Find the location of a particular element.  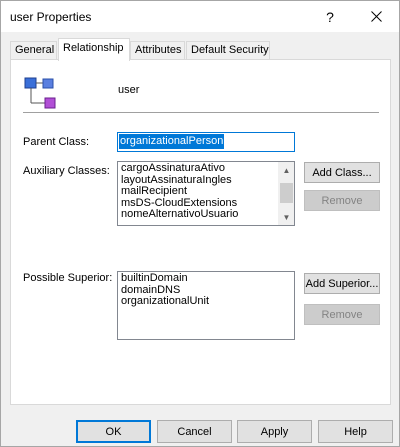

list-item: organizationalUnit is located at coordinates (165, 301).